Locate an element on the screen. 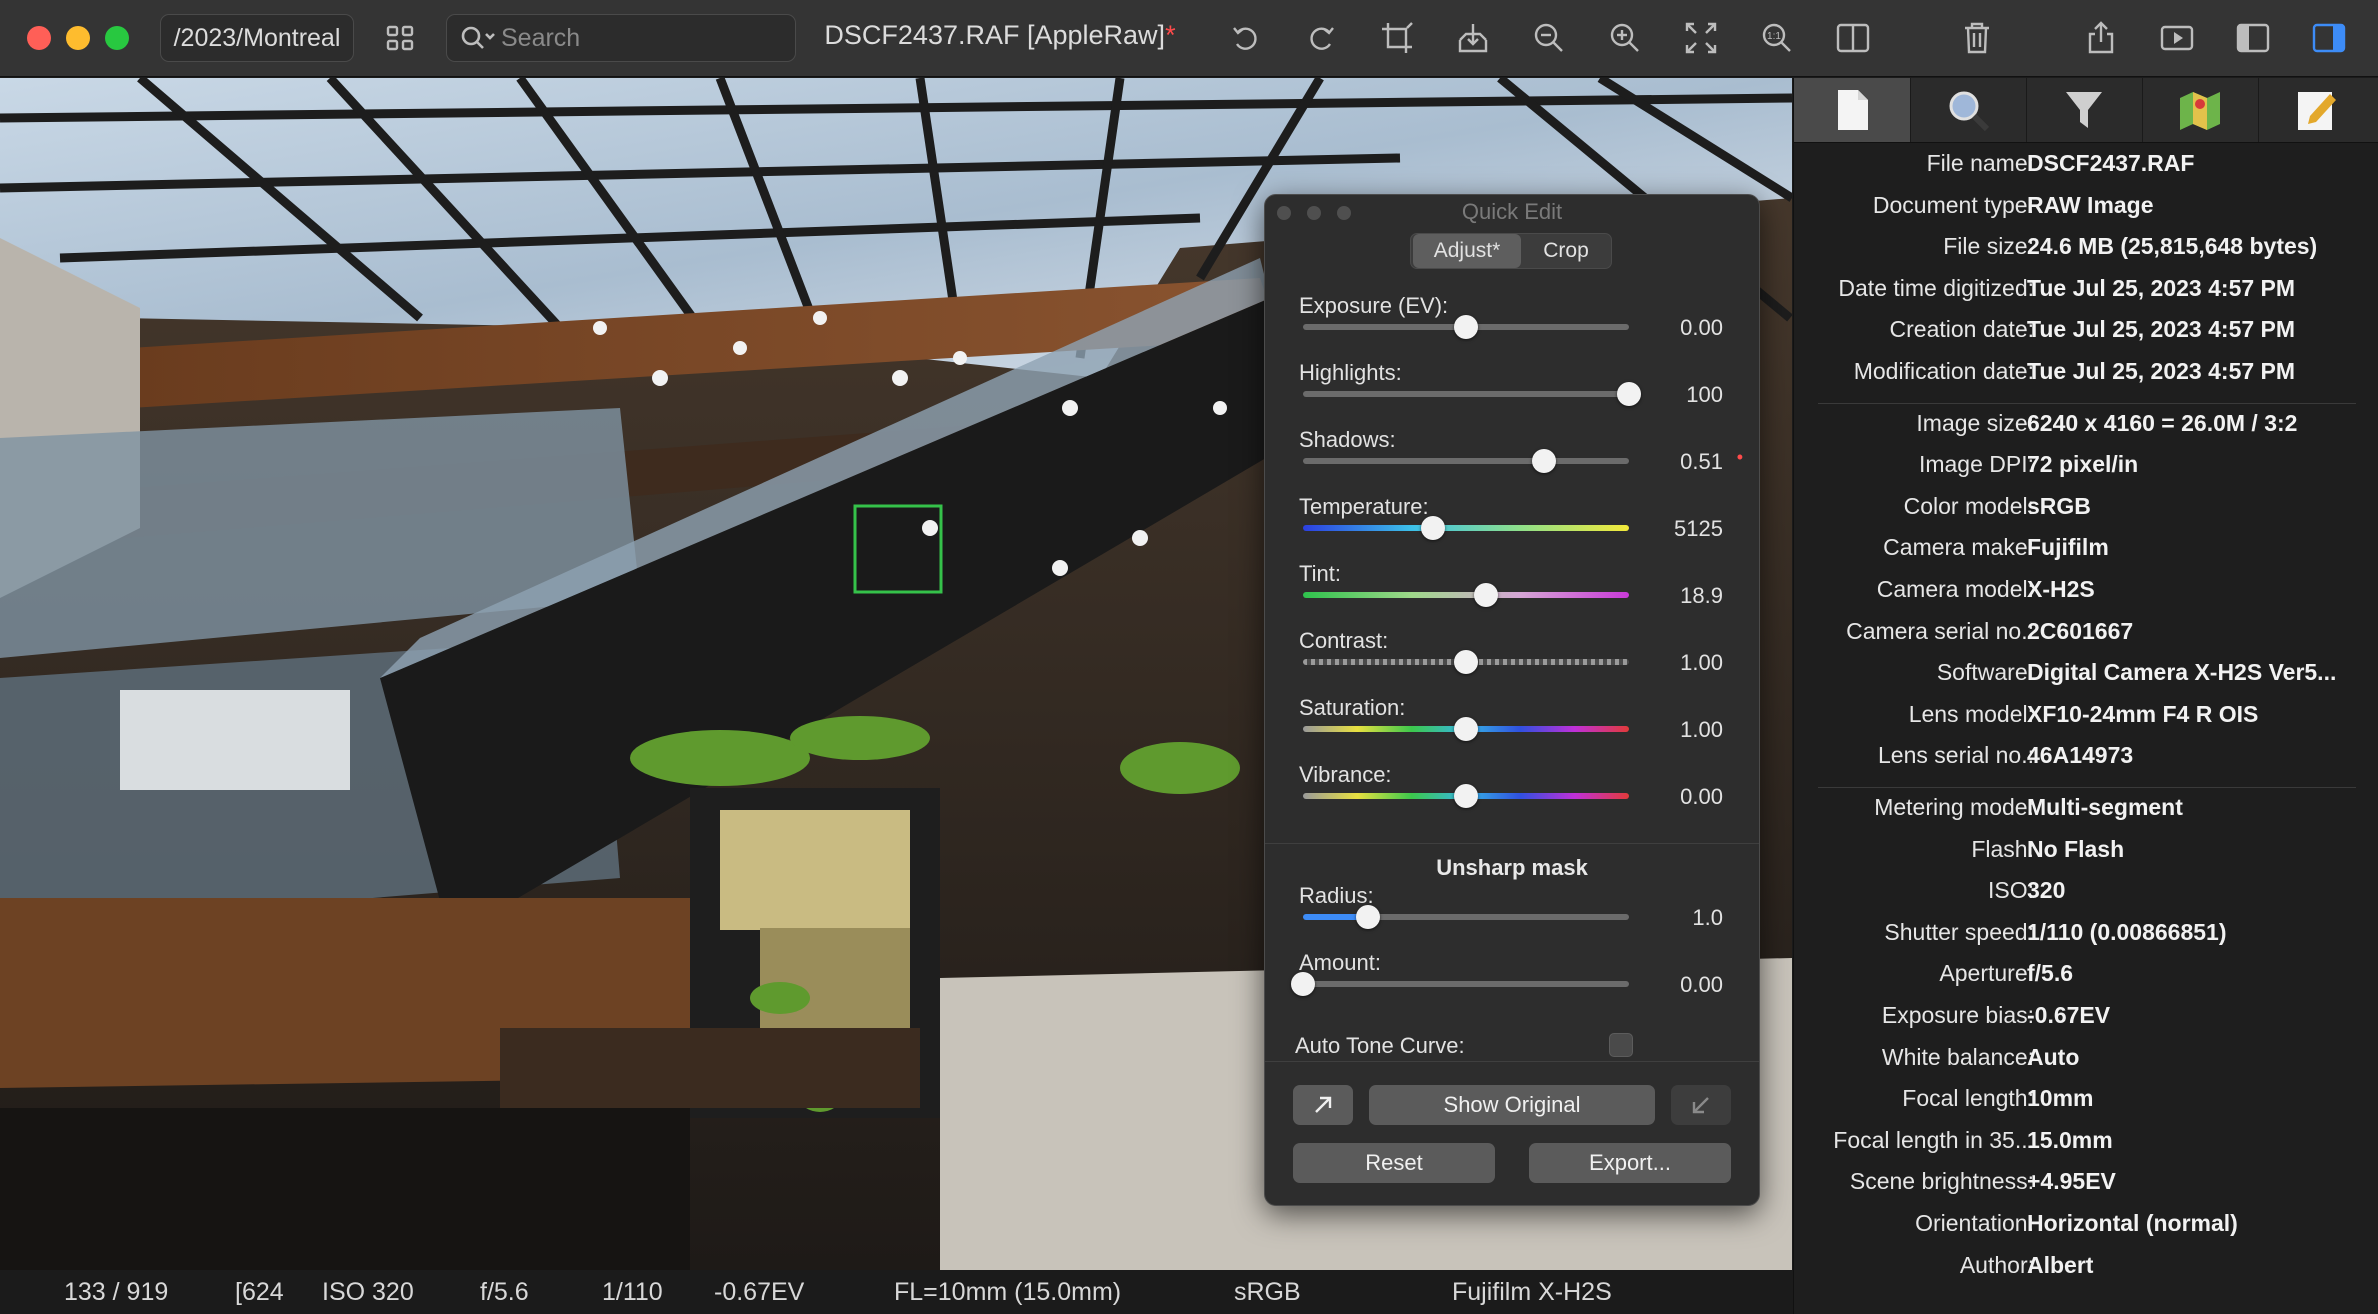 The height and width of the screenshot is (1314, 2378). quick-edit-title: Quick Edit is located at coordinates (1512, 211).